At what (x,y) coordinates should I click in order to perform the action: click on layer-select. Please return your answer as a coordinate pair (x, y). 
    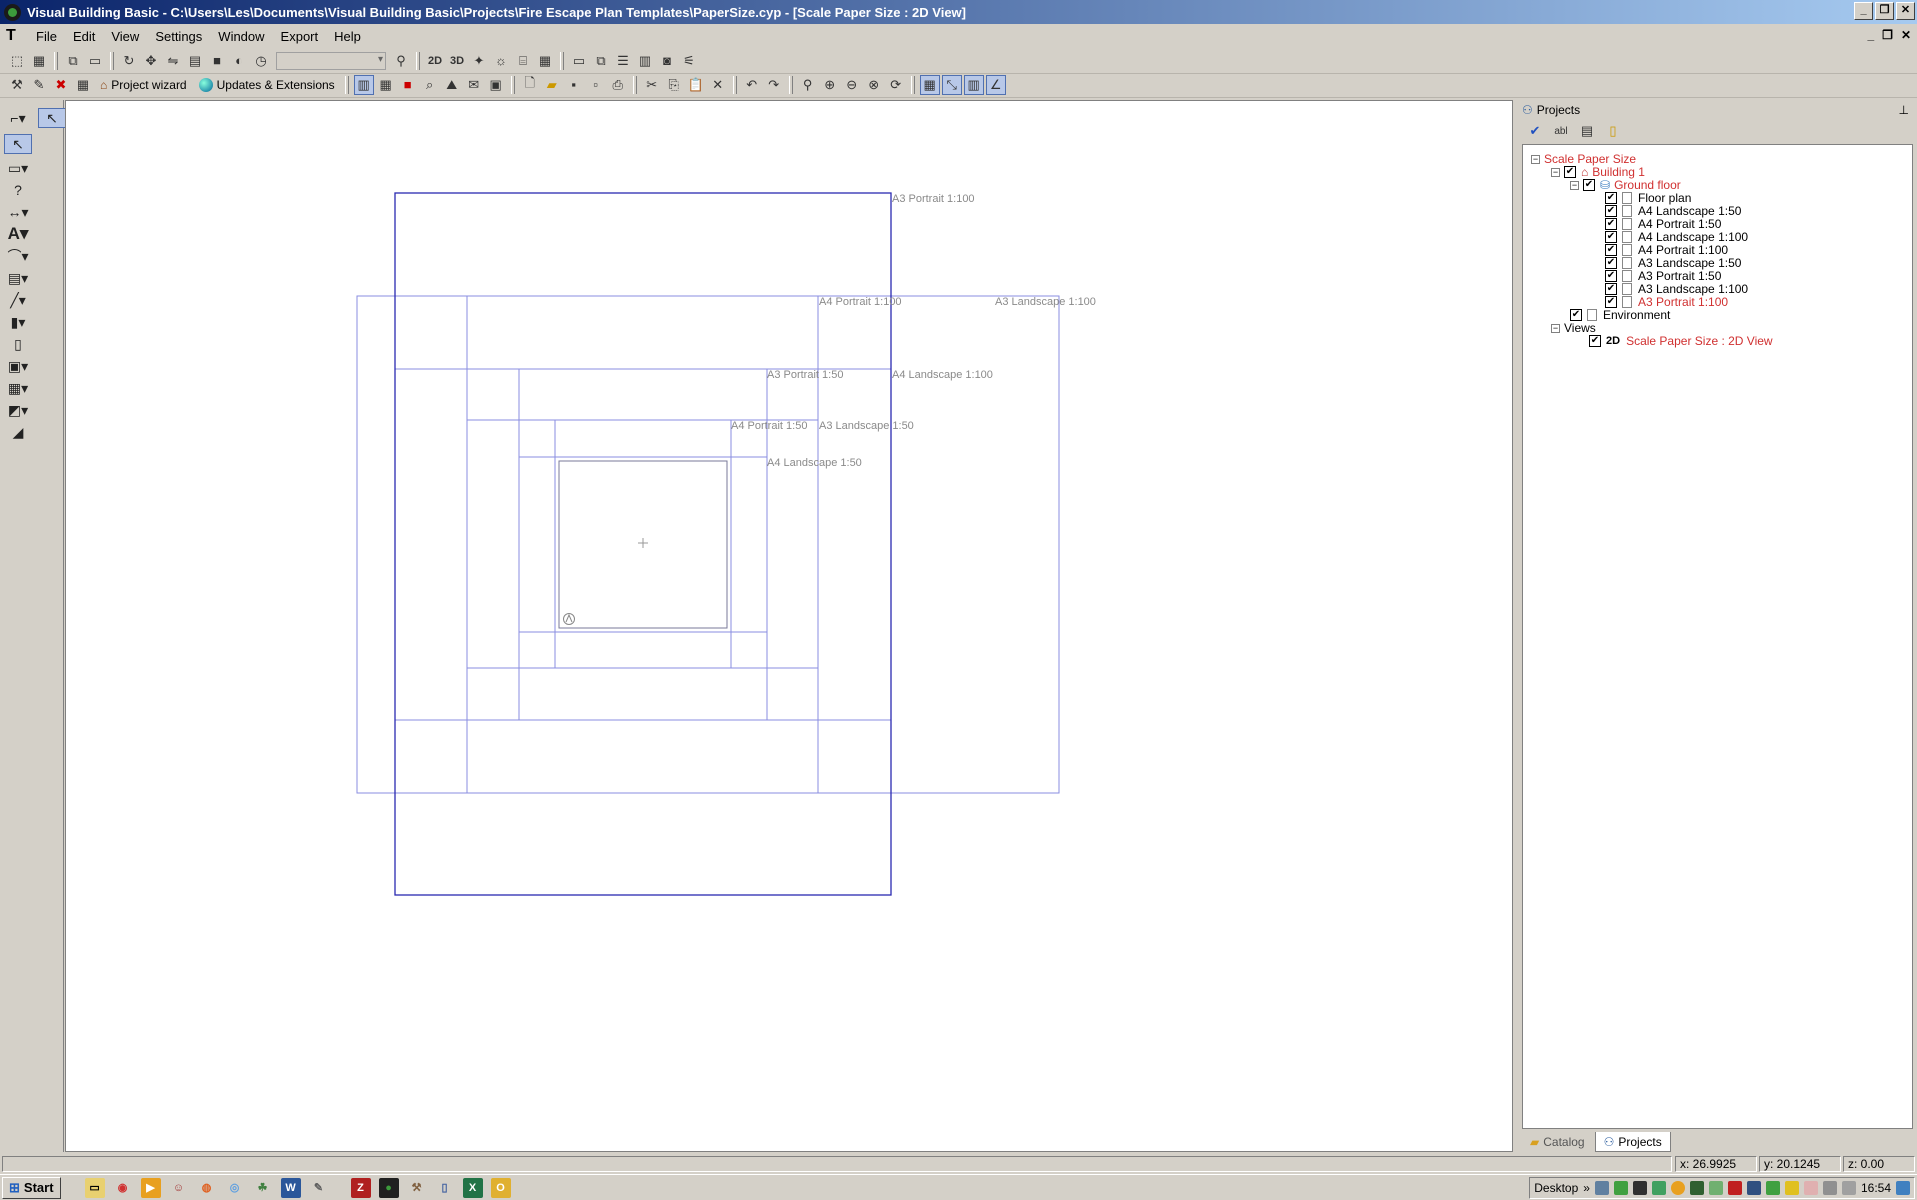
    Looking at the image, I should click on (331, 60).